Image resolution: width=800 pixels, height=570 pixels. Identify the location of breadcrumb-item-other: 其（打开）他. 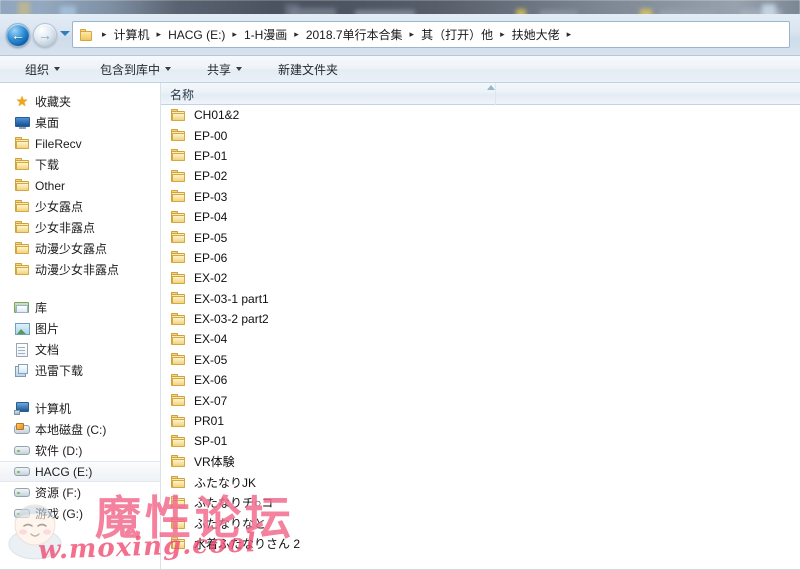
(457, 34).